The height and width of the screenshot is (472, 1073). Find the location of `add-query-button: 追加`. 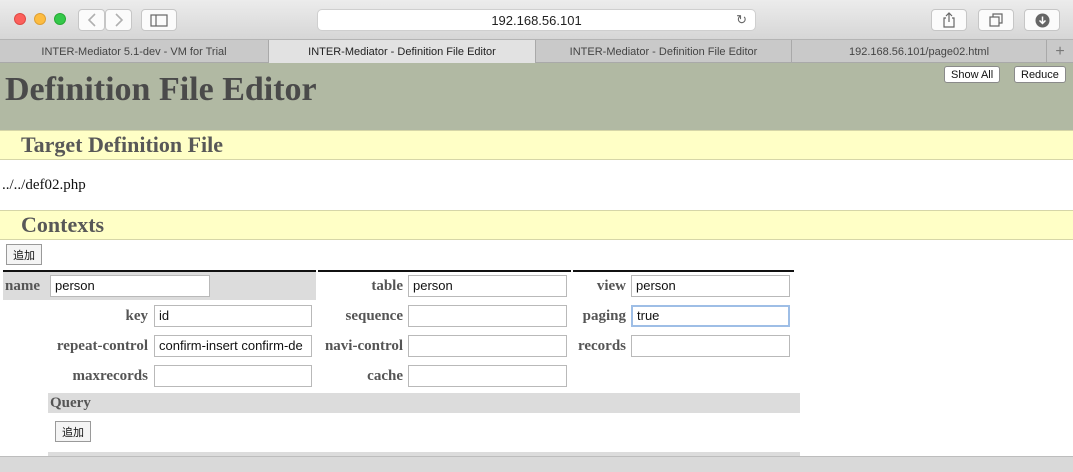

add-query-button: 追加 is located at coordinates (73, 431).